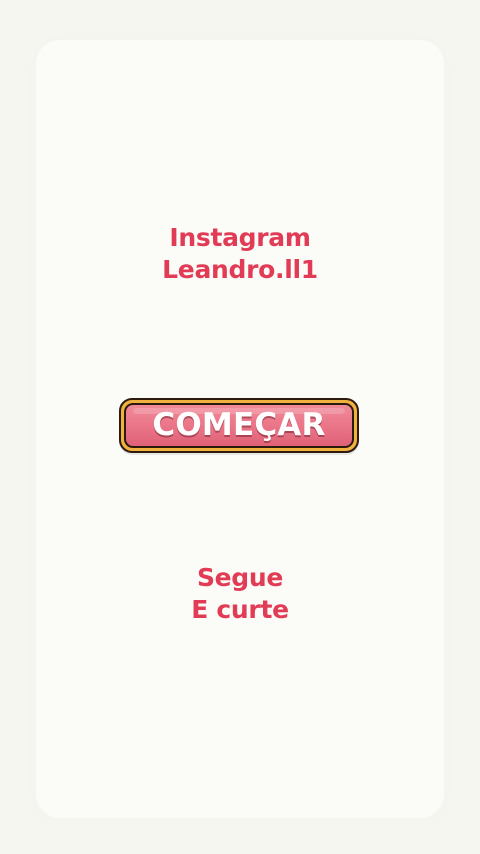 The image size is (480, 854). What do you see at coordinates (240, 577) in the screenshot?
I see `cta-line-1: Segue` at bounding box center [240, 577].